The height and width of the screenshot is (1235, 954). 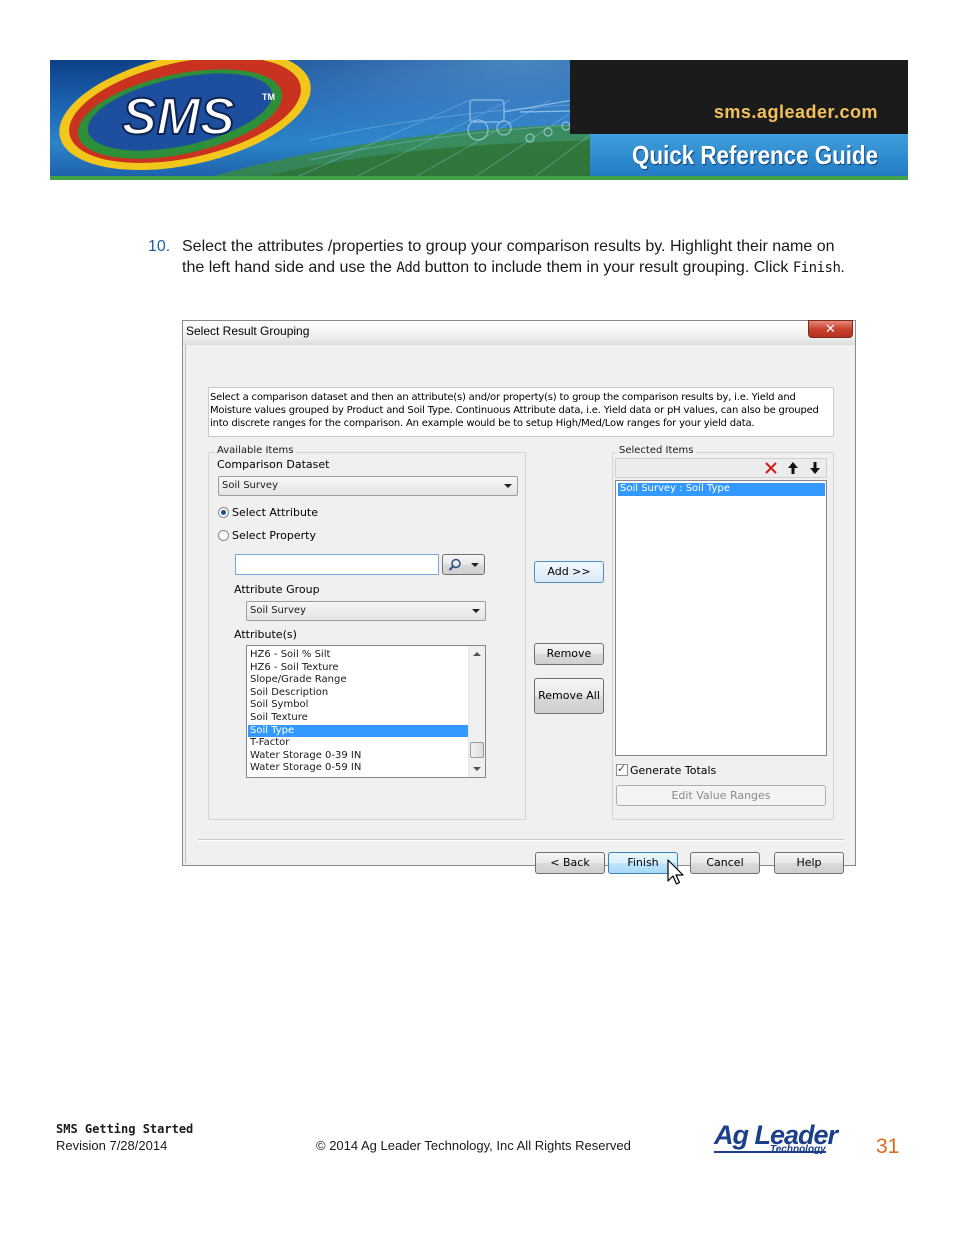 I want to click on mouse-cursor-icon, so click(x=675, y=872).